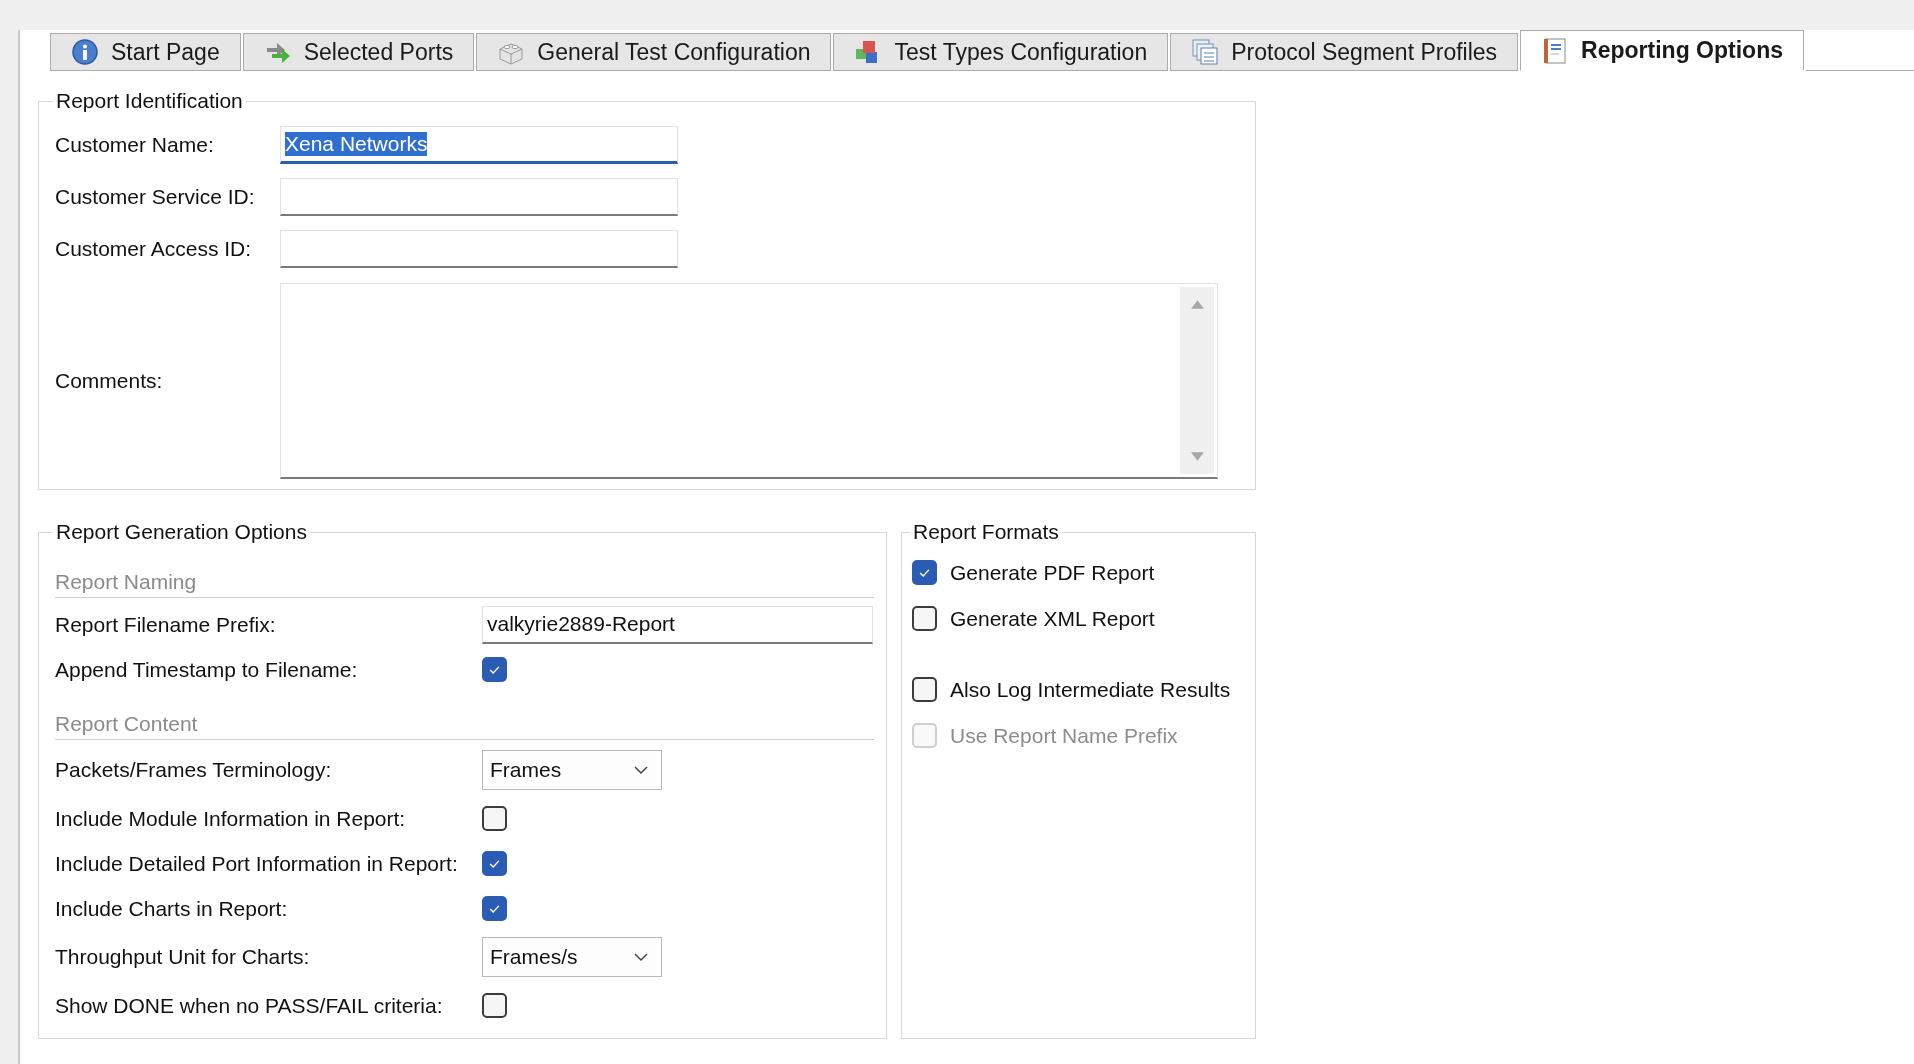  What do you see at coordinates (1064, 735) in the screenshot?
I see `checkbox-label: Use Report Name Prefix` at bounding box center [1064, 735].